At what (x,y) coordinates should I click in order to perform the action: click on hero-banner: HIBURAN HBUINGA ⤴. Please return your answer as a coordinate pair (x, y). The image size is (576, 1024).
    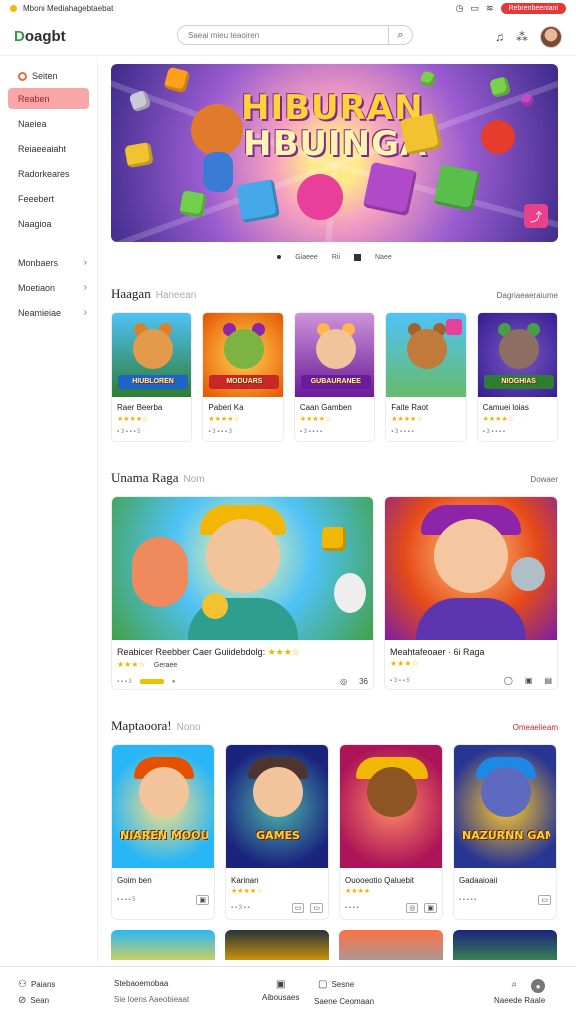
    Looking at the image, I should click on (334, 153).